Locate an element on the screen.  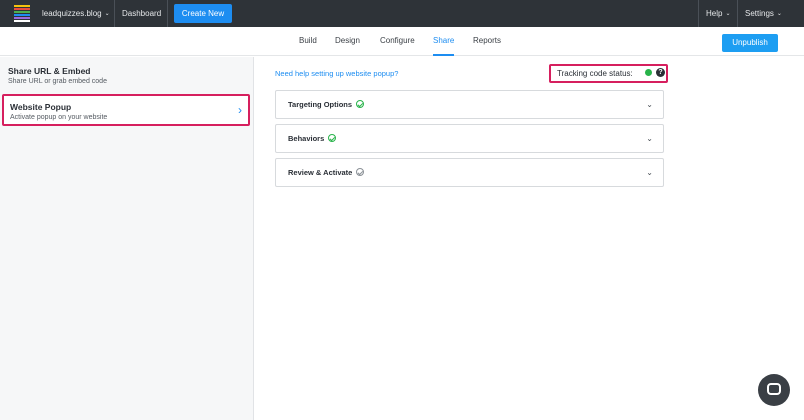
sidebar-item-subtitle: Activate popup on your website is located at coordinates (59, 117).